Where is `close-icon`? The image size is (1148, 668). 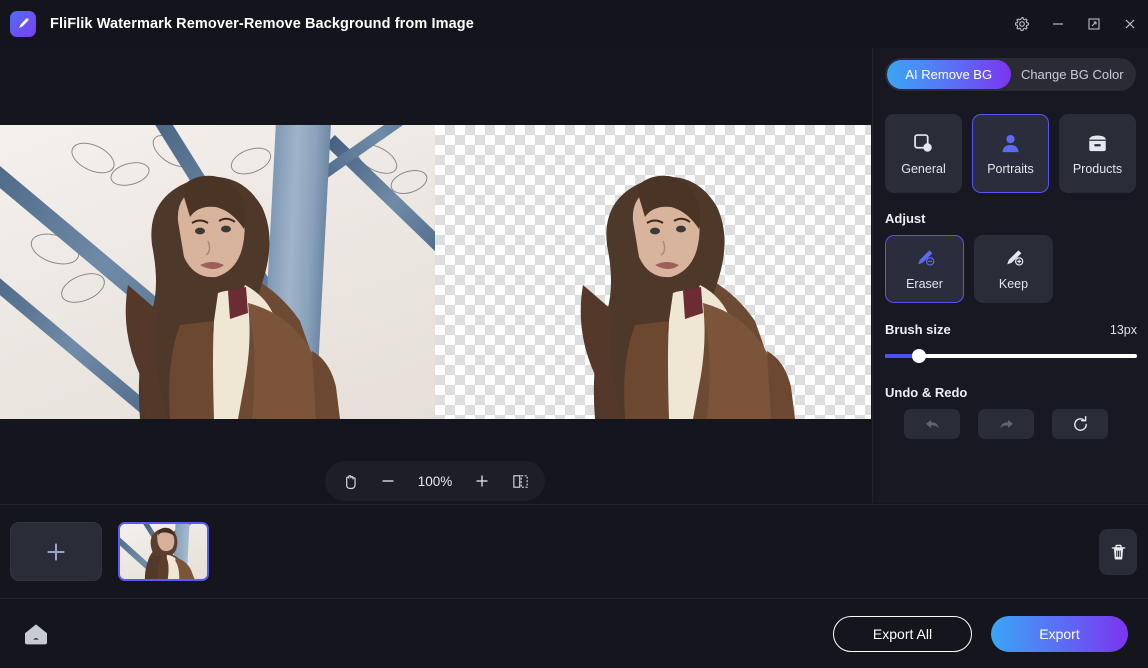 close-icon is located at coordinates (1130, 24).